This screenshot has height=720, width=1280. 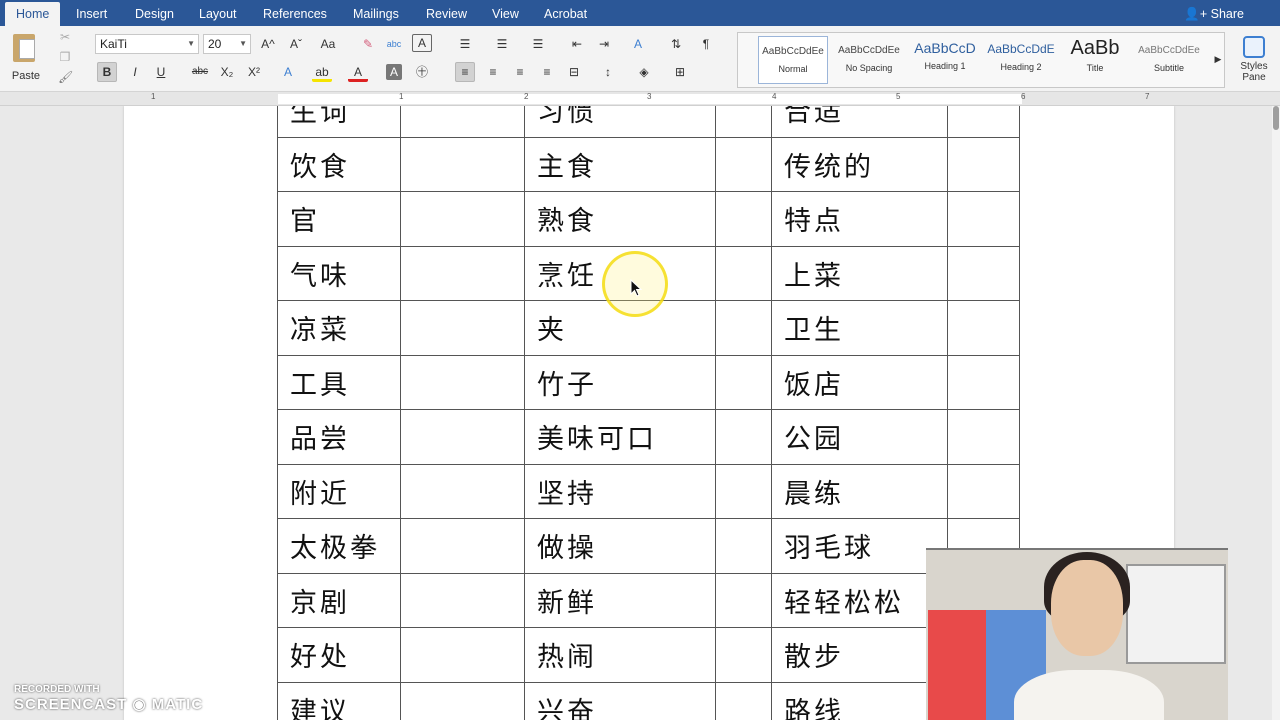 What do you see at coordinates (218, 13) in the screenshot?
I see `tab-layout: Layout` at bounding box center [218, 13].